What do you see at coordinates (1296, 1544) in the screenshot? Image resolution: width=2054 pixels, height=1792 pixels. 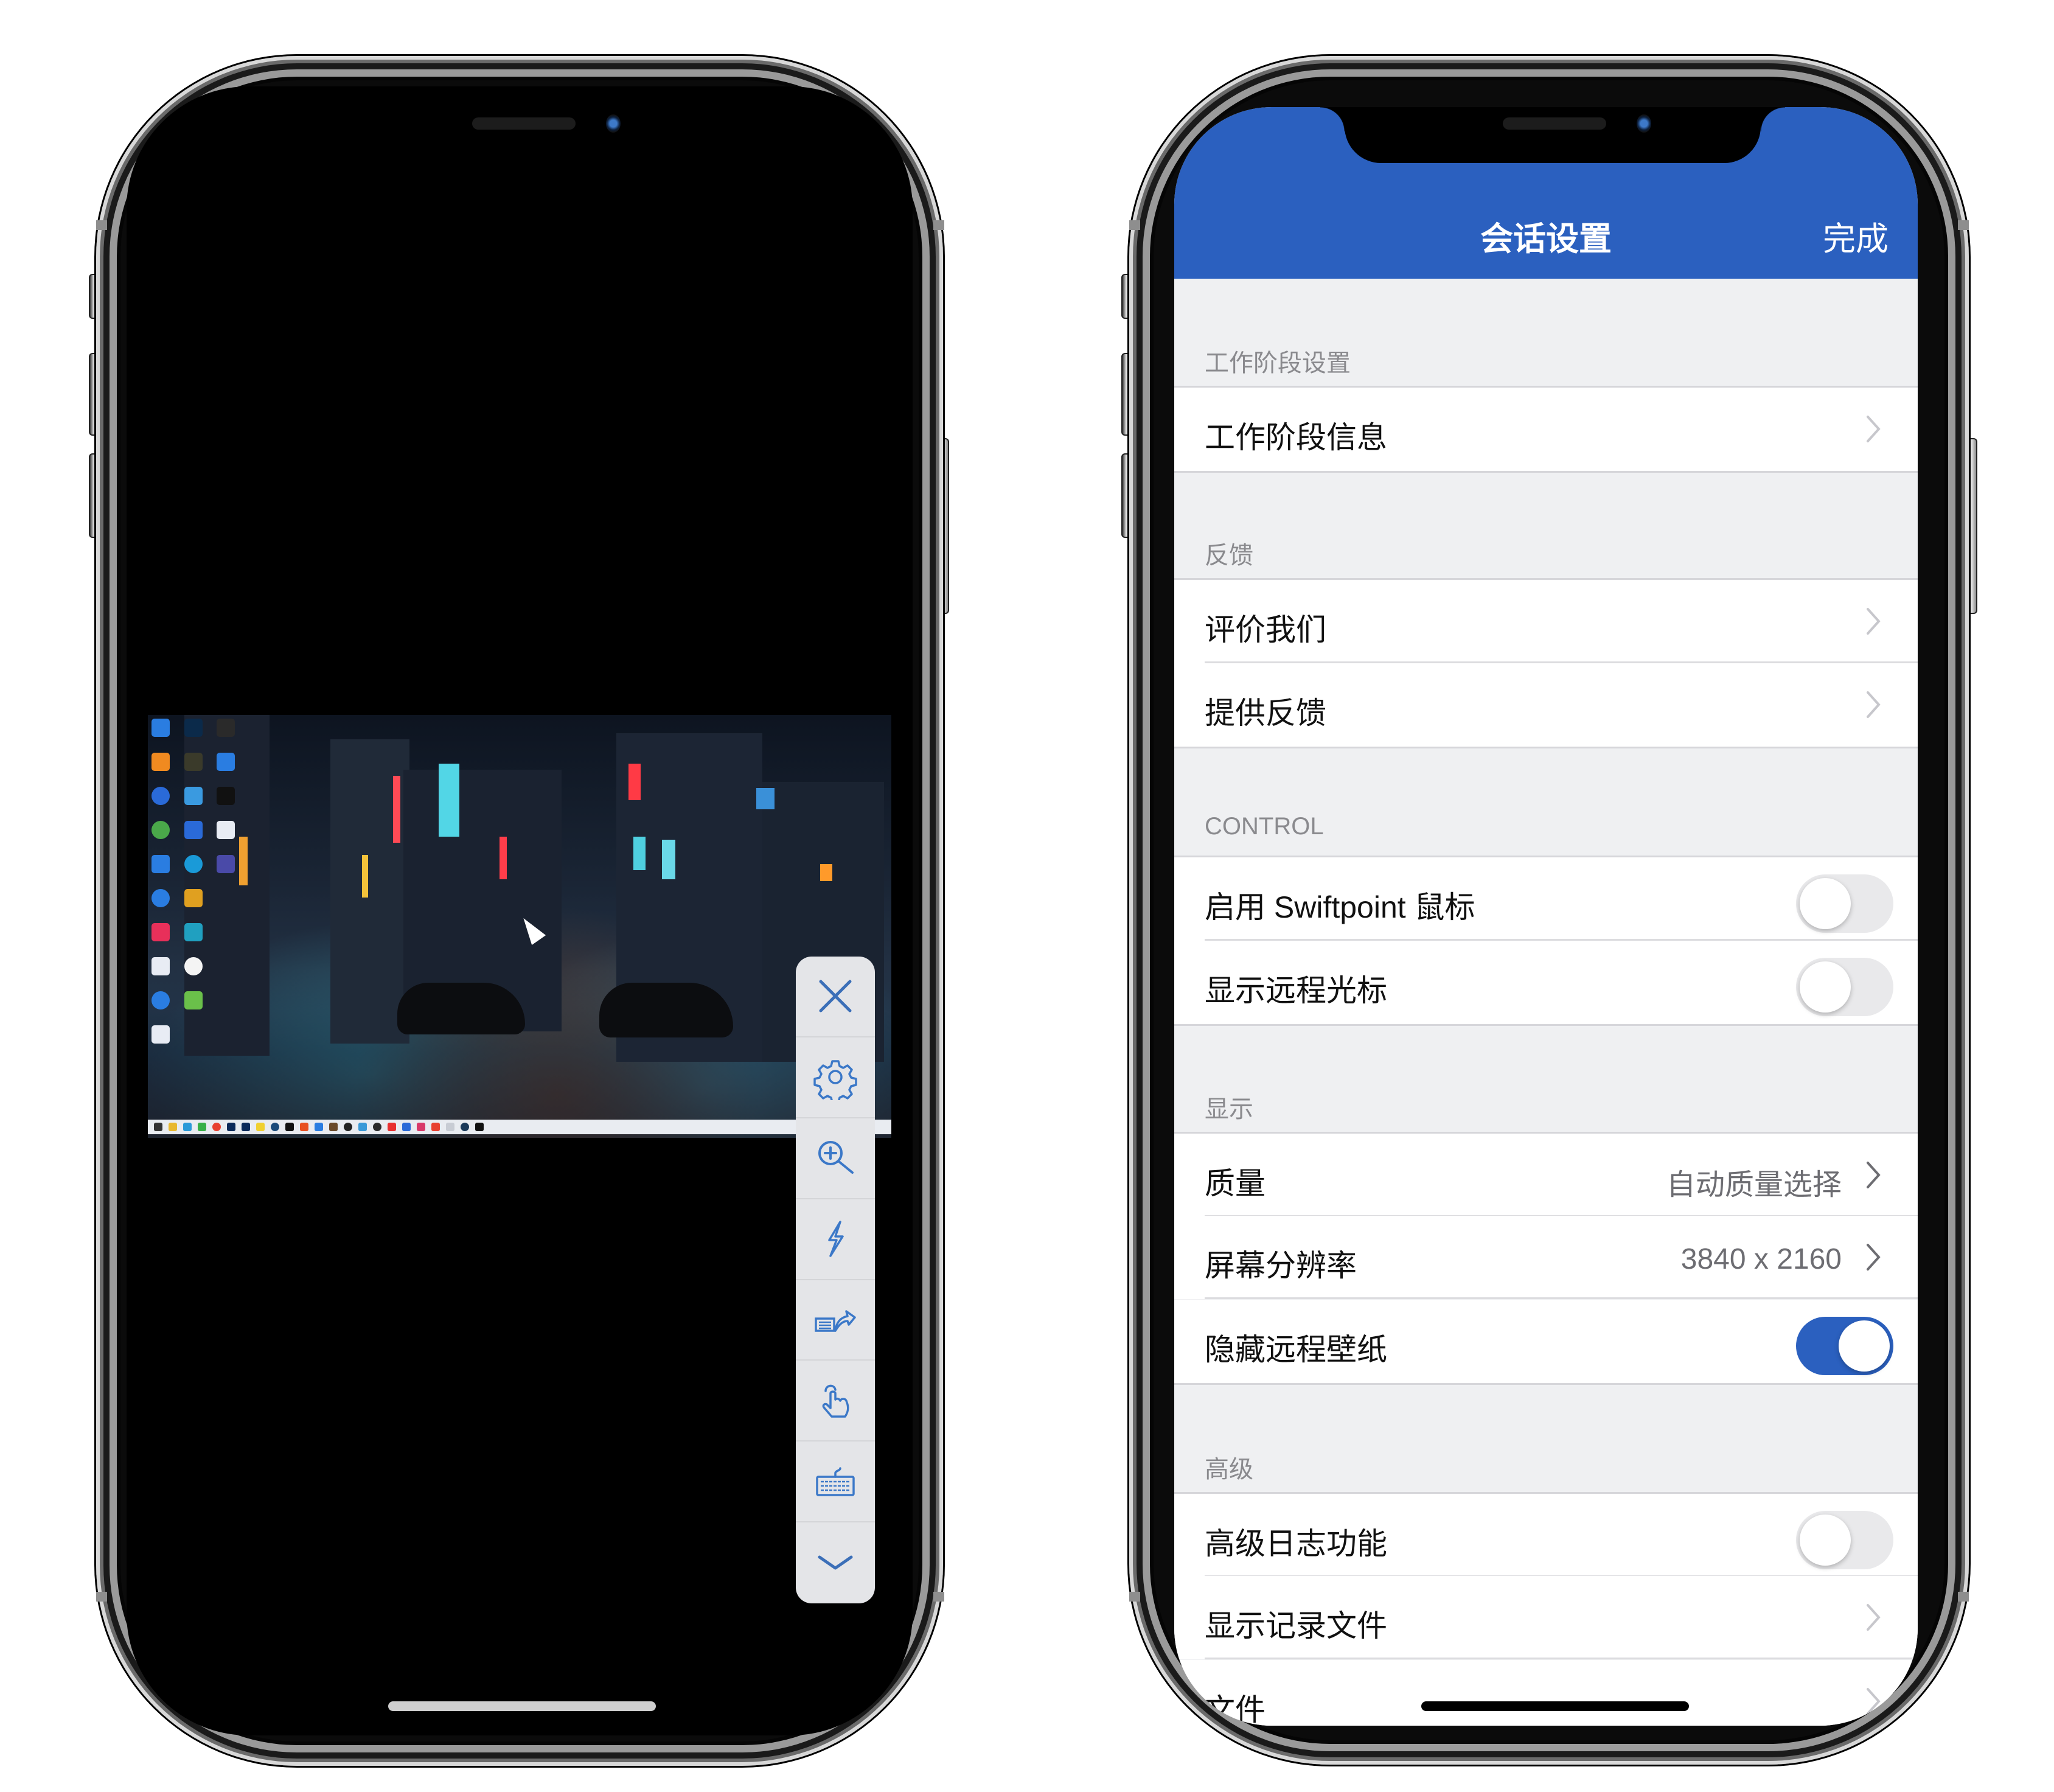 I see `row-label: 高级日志功能` at bounding box center [1296, 1544].